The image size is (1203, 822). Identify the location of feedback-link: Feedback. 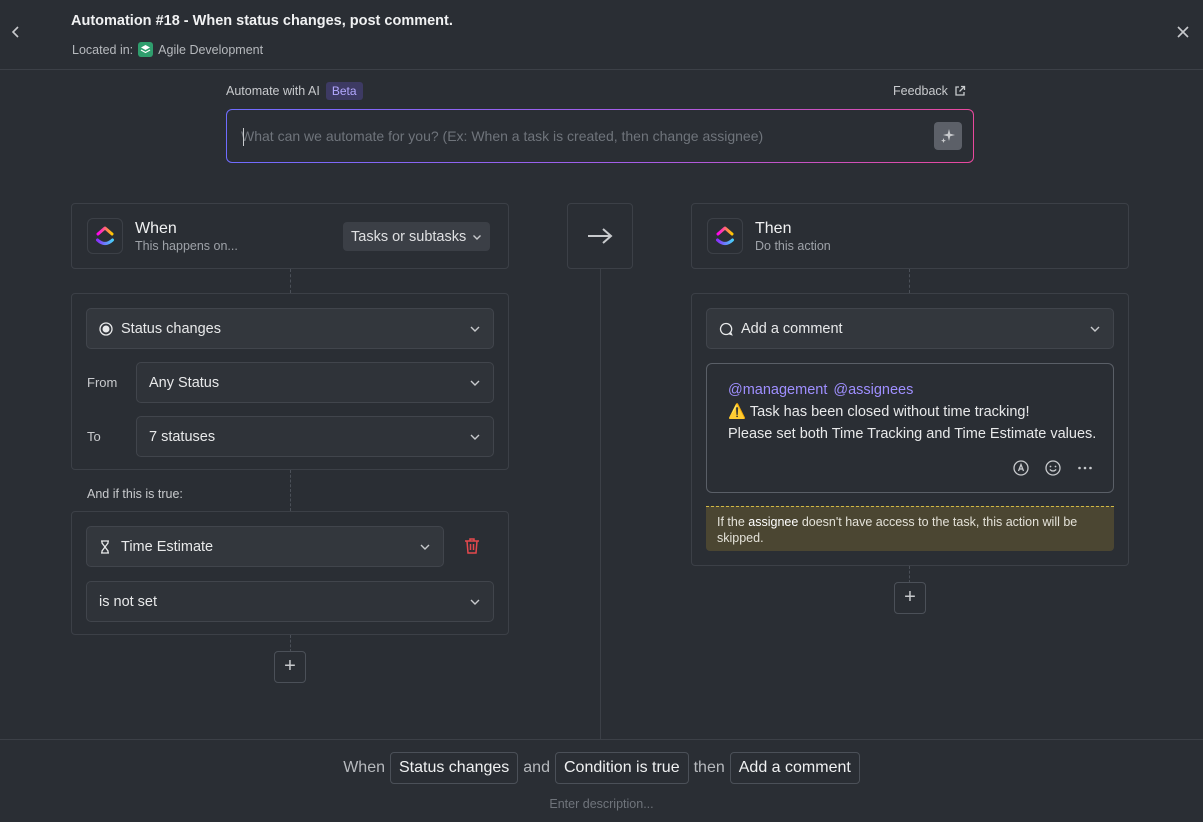
(929, 91).